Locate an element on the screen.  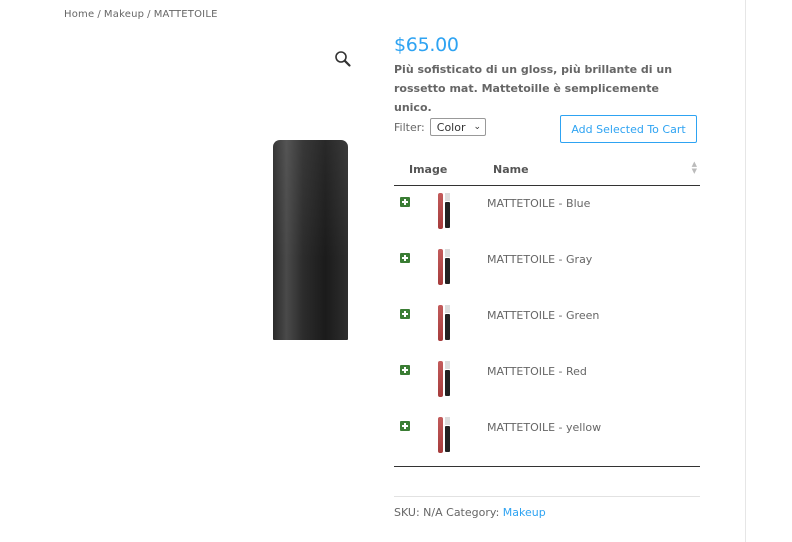
filter-color-select: Color ⌄ is located at coordinates (458, 127).